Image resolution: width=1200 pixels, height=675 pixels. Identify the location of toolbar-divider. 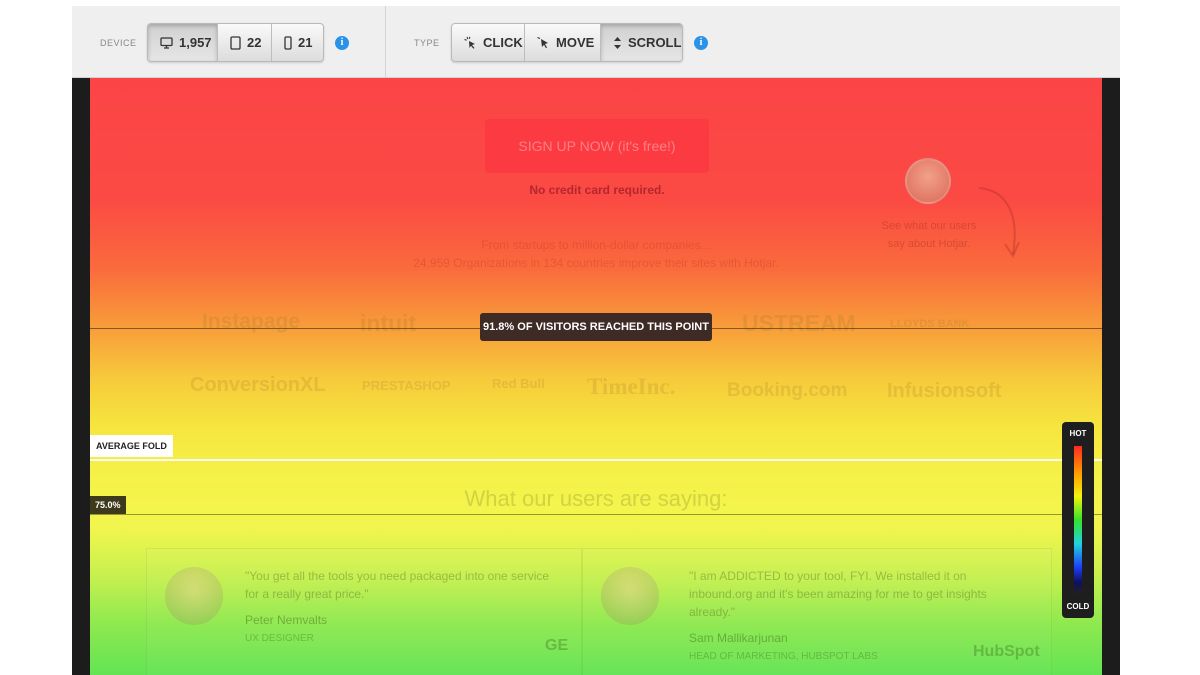
(385, 42).